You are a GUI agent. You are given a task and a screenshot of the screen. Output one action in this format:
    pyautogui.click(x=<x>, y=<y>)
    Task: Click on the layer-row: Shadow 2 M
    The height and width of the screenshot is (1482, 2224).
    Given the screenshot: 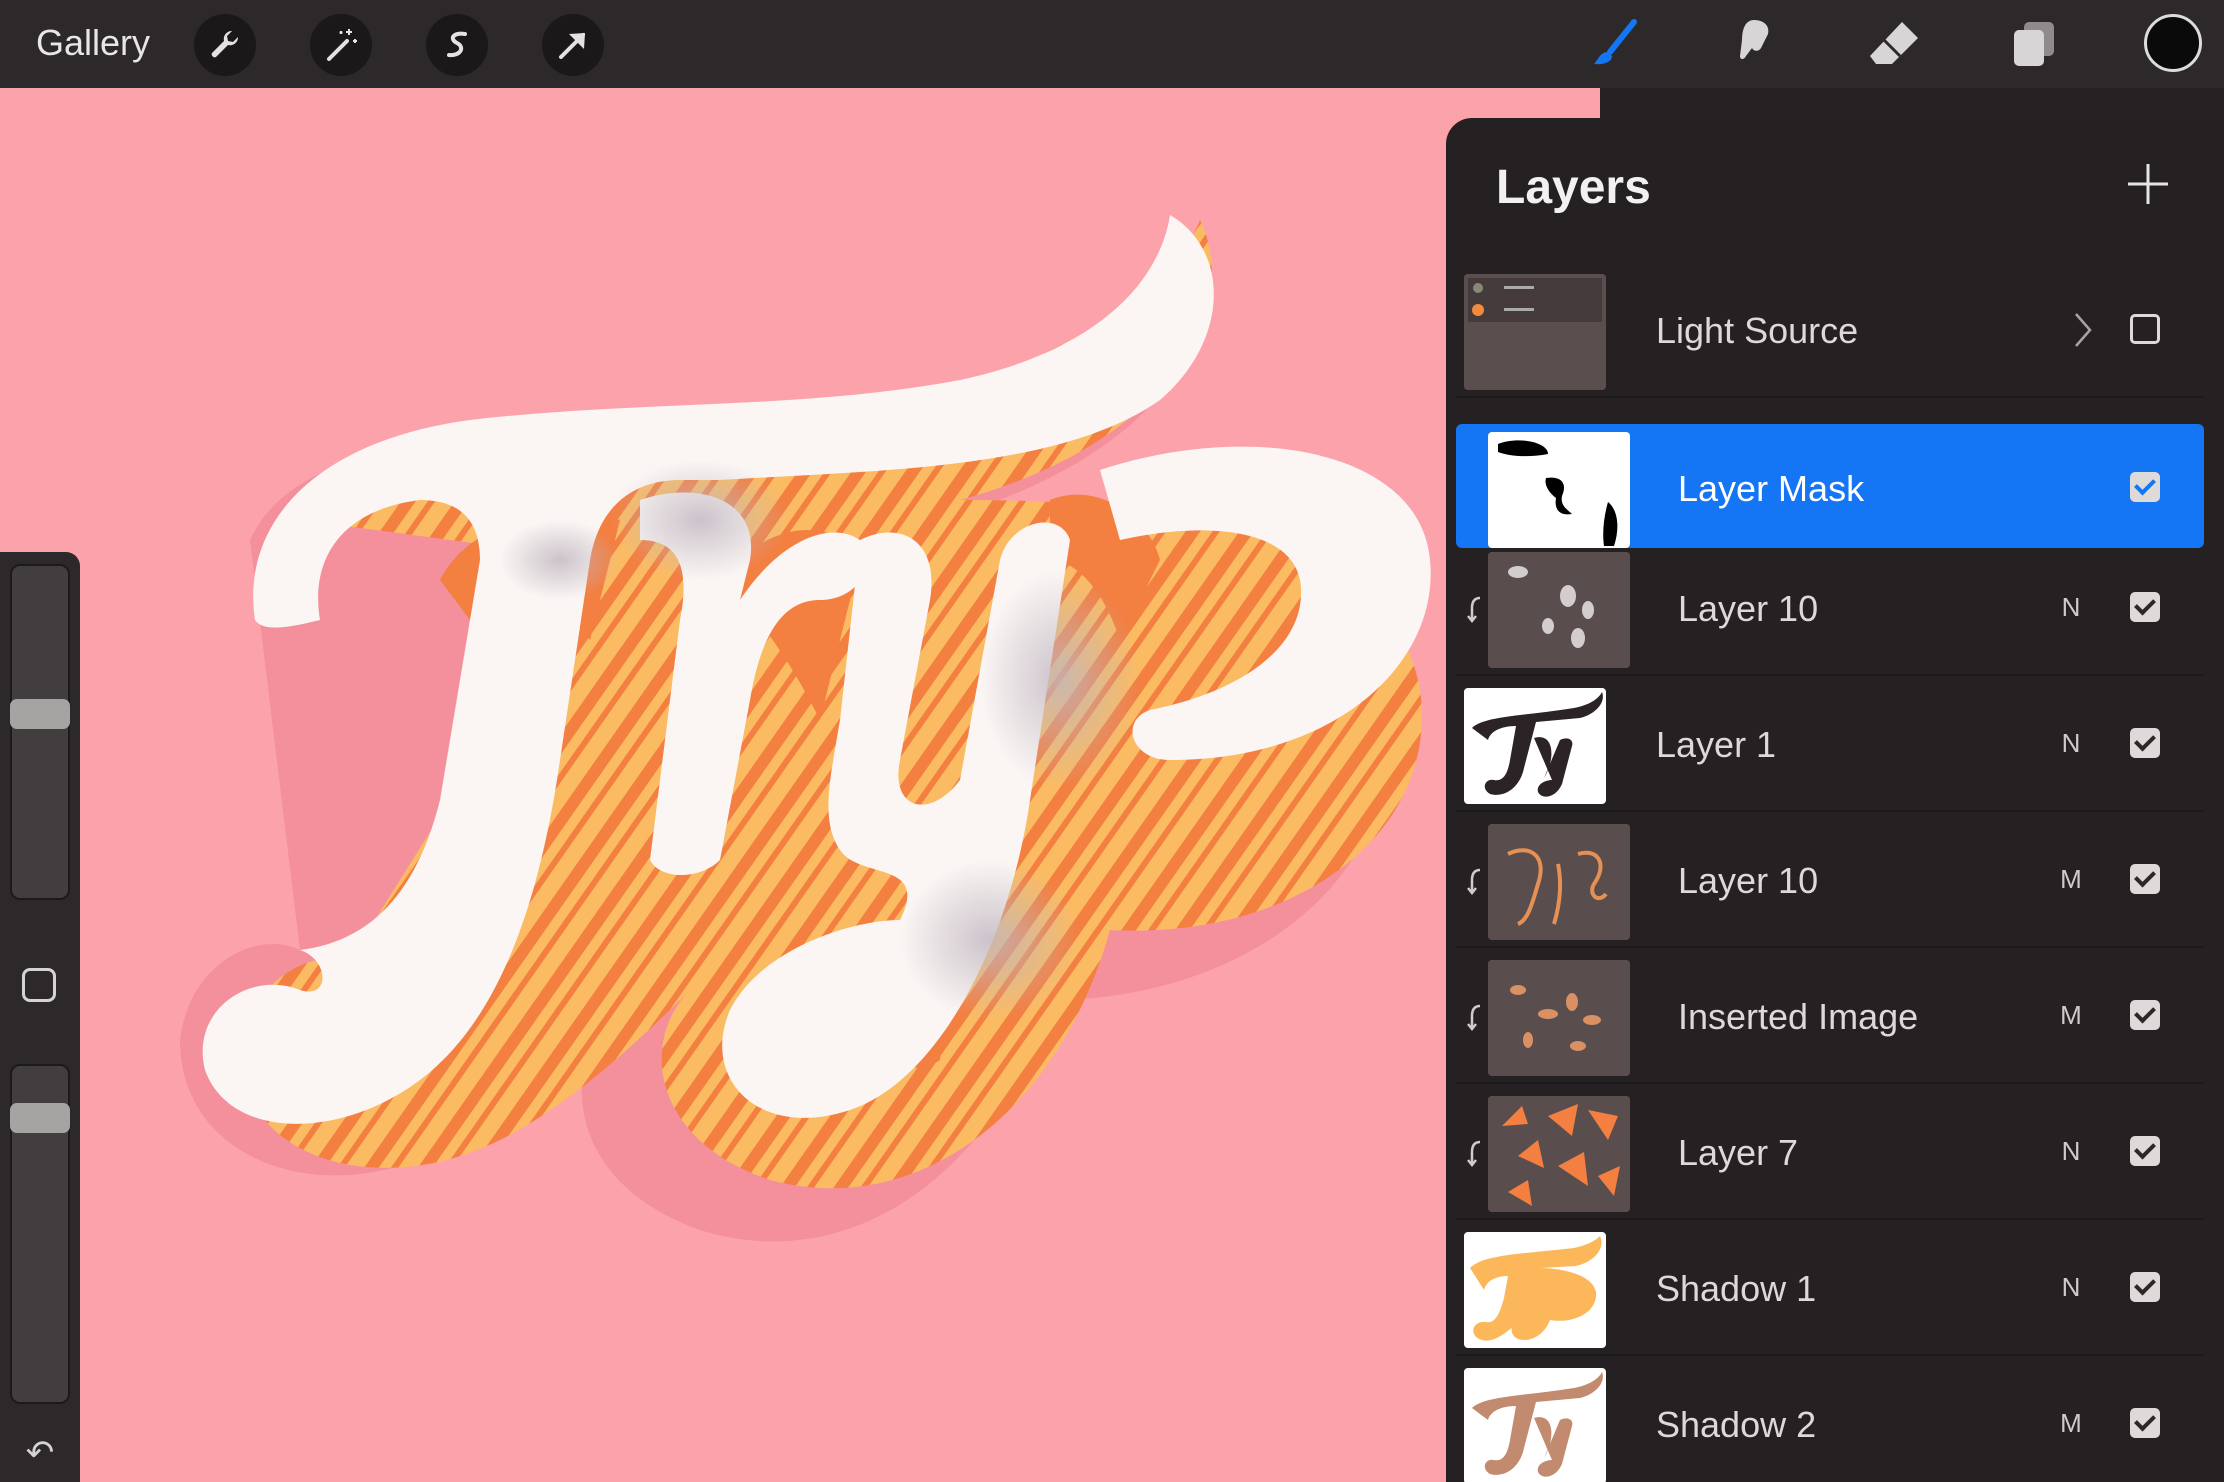 What is the action you would take?
    pyautogui.click(x=1830, y=1421)
    